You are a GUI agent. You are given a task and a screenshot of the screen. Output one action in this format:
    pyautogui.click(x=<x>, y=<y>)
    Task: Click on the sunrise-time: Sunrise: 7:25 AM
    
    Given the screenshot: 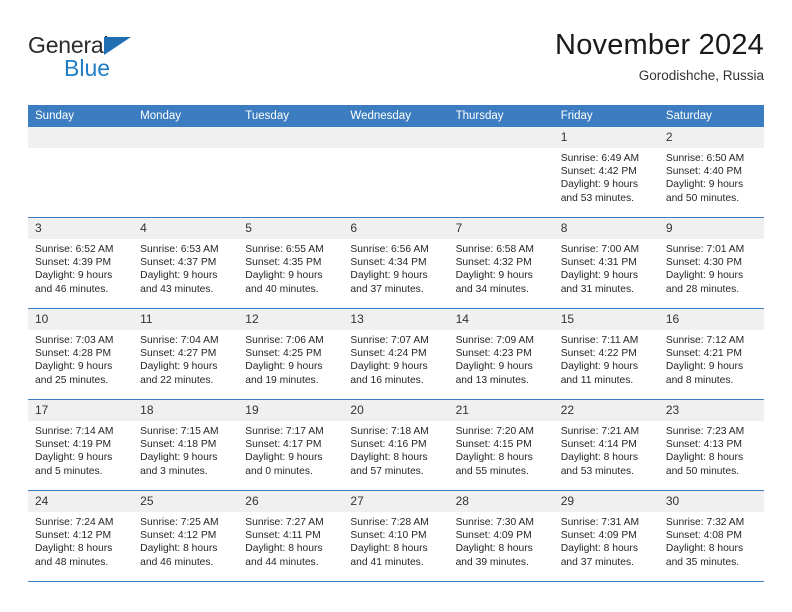 What is the action you would take?
    pyautogui.click(x=179, y=522)
    